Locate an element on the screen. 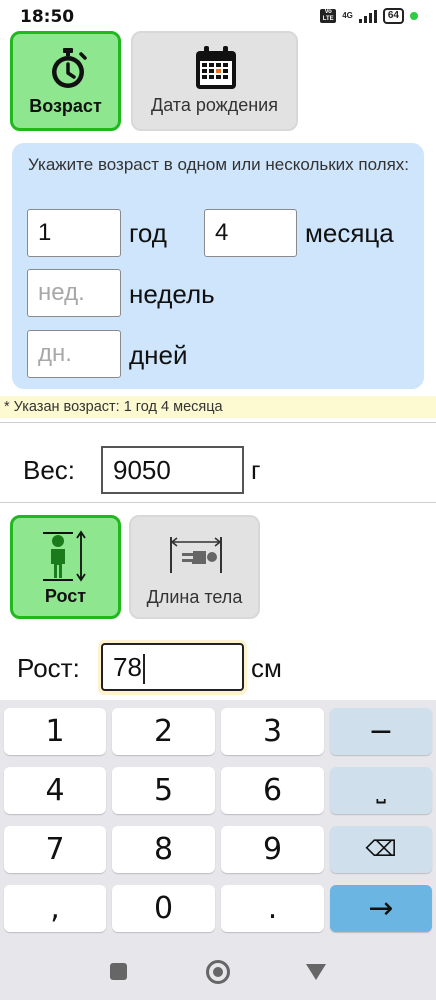 The height and width of the screenshot is (1000, 436). body-length-mode-label: Длина тела is located at coordinates (194, 597).